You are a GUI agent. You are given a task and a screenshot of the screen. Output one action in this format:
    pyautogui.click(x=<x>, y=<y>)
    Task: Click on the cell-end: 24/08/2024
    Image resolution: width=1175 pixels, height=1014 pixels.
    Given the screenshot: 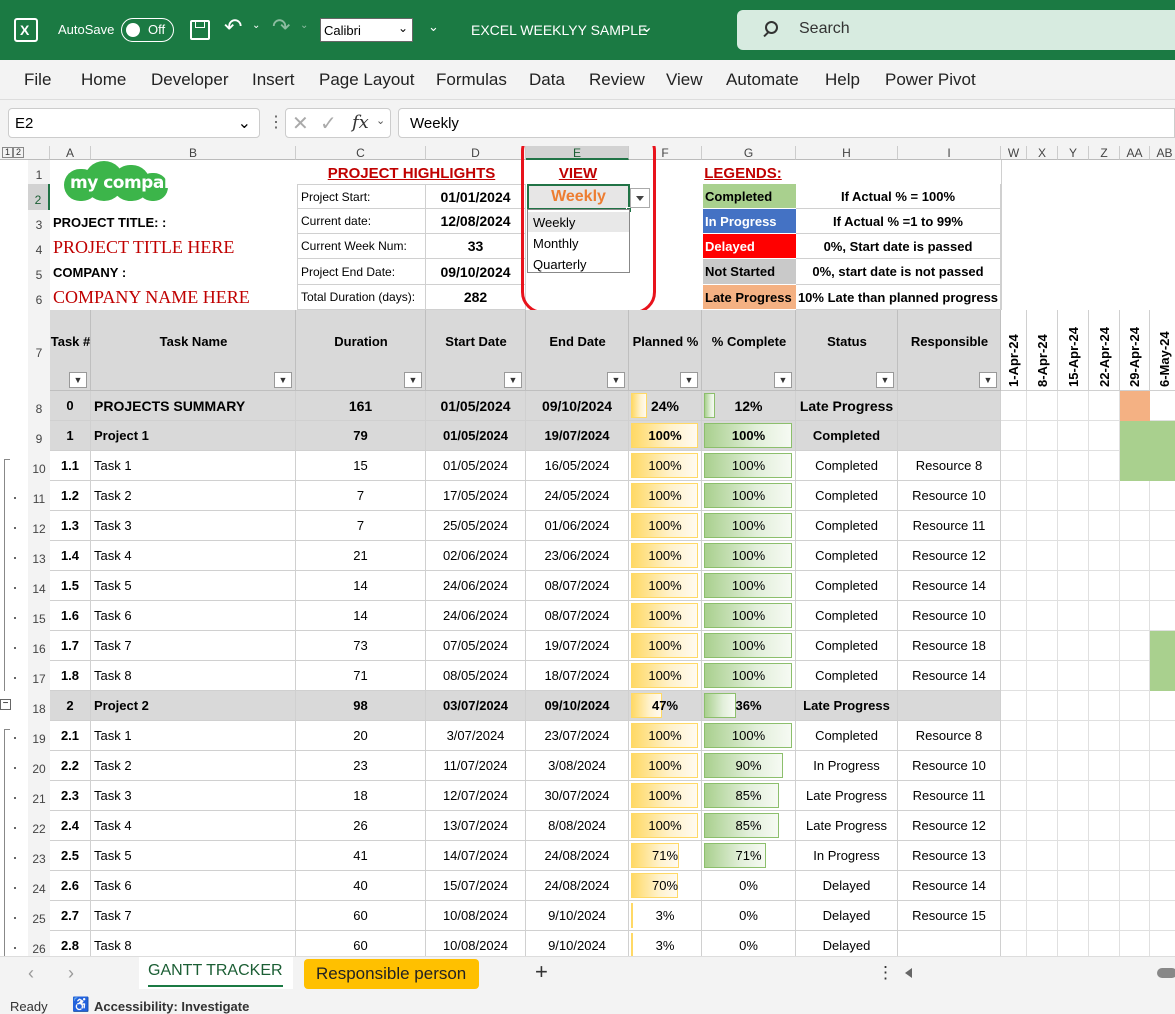 What is the action you would take?
    pyautogui.click(x=577, y=886)
    